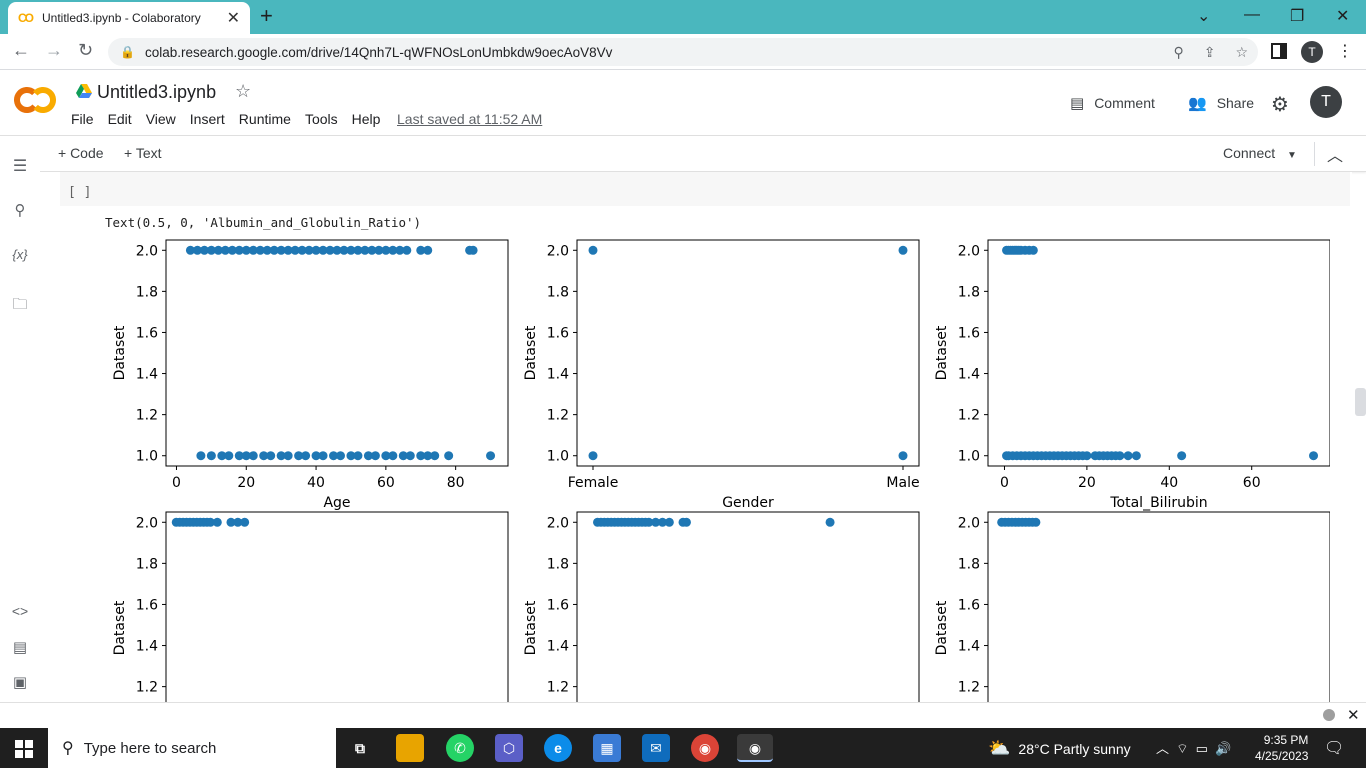  What do you see at coordinates (321, 119) in the screenshot?
I see `menu-tools: Tools` at bounding box center [321, 119].